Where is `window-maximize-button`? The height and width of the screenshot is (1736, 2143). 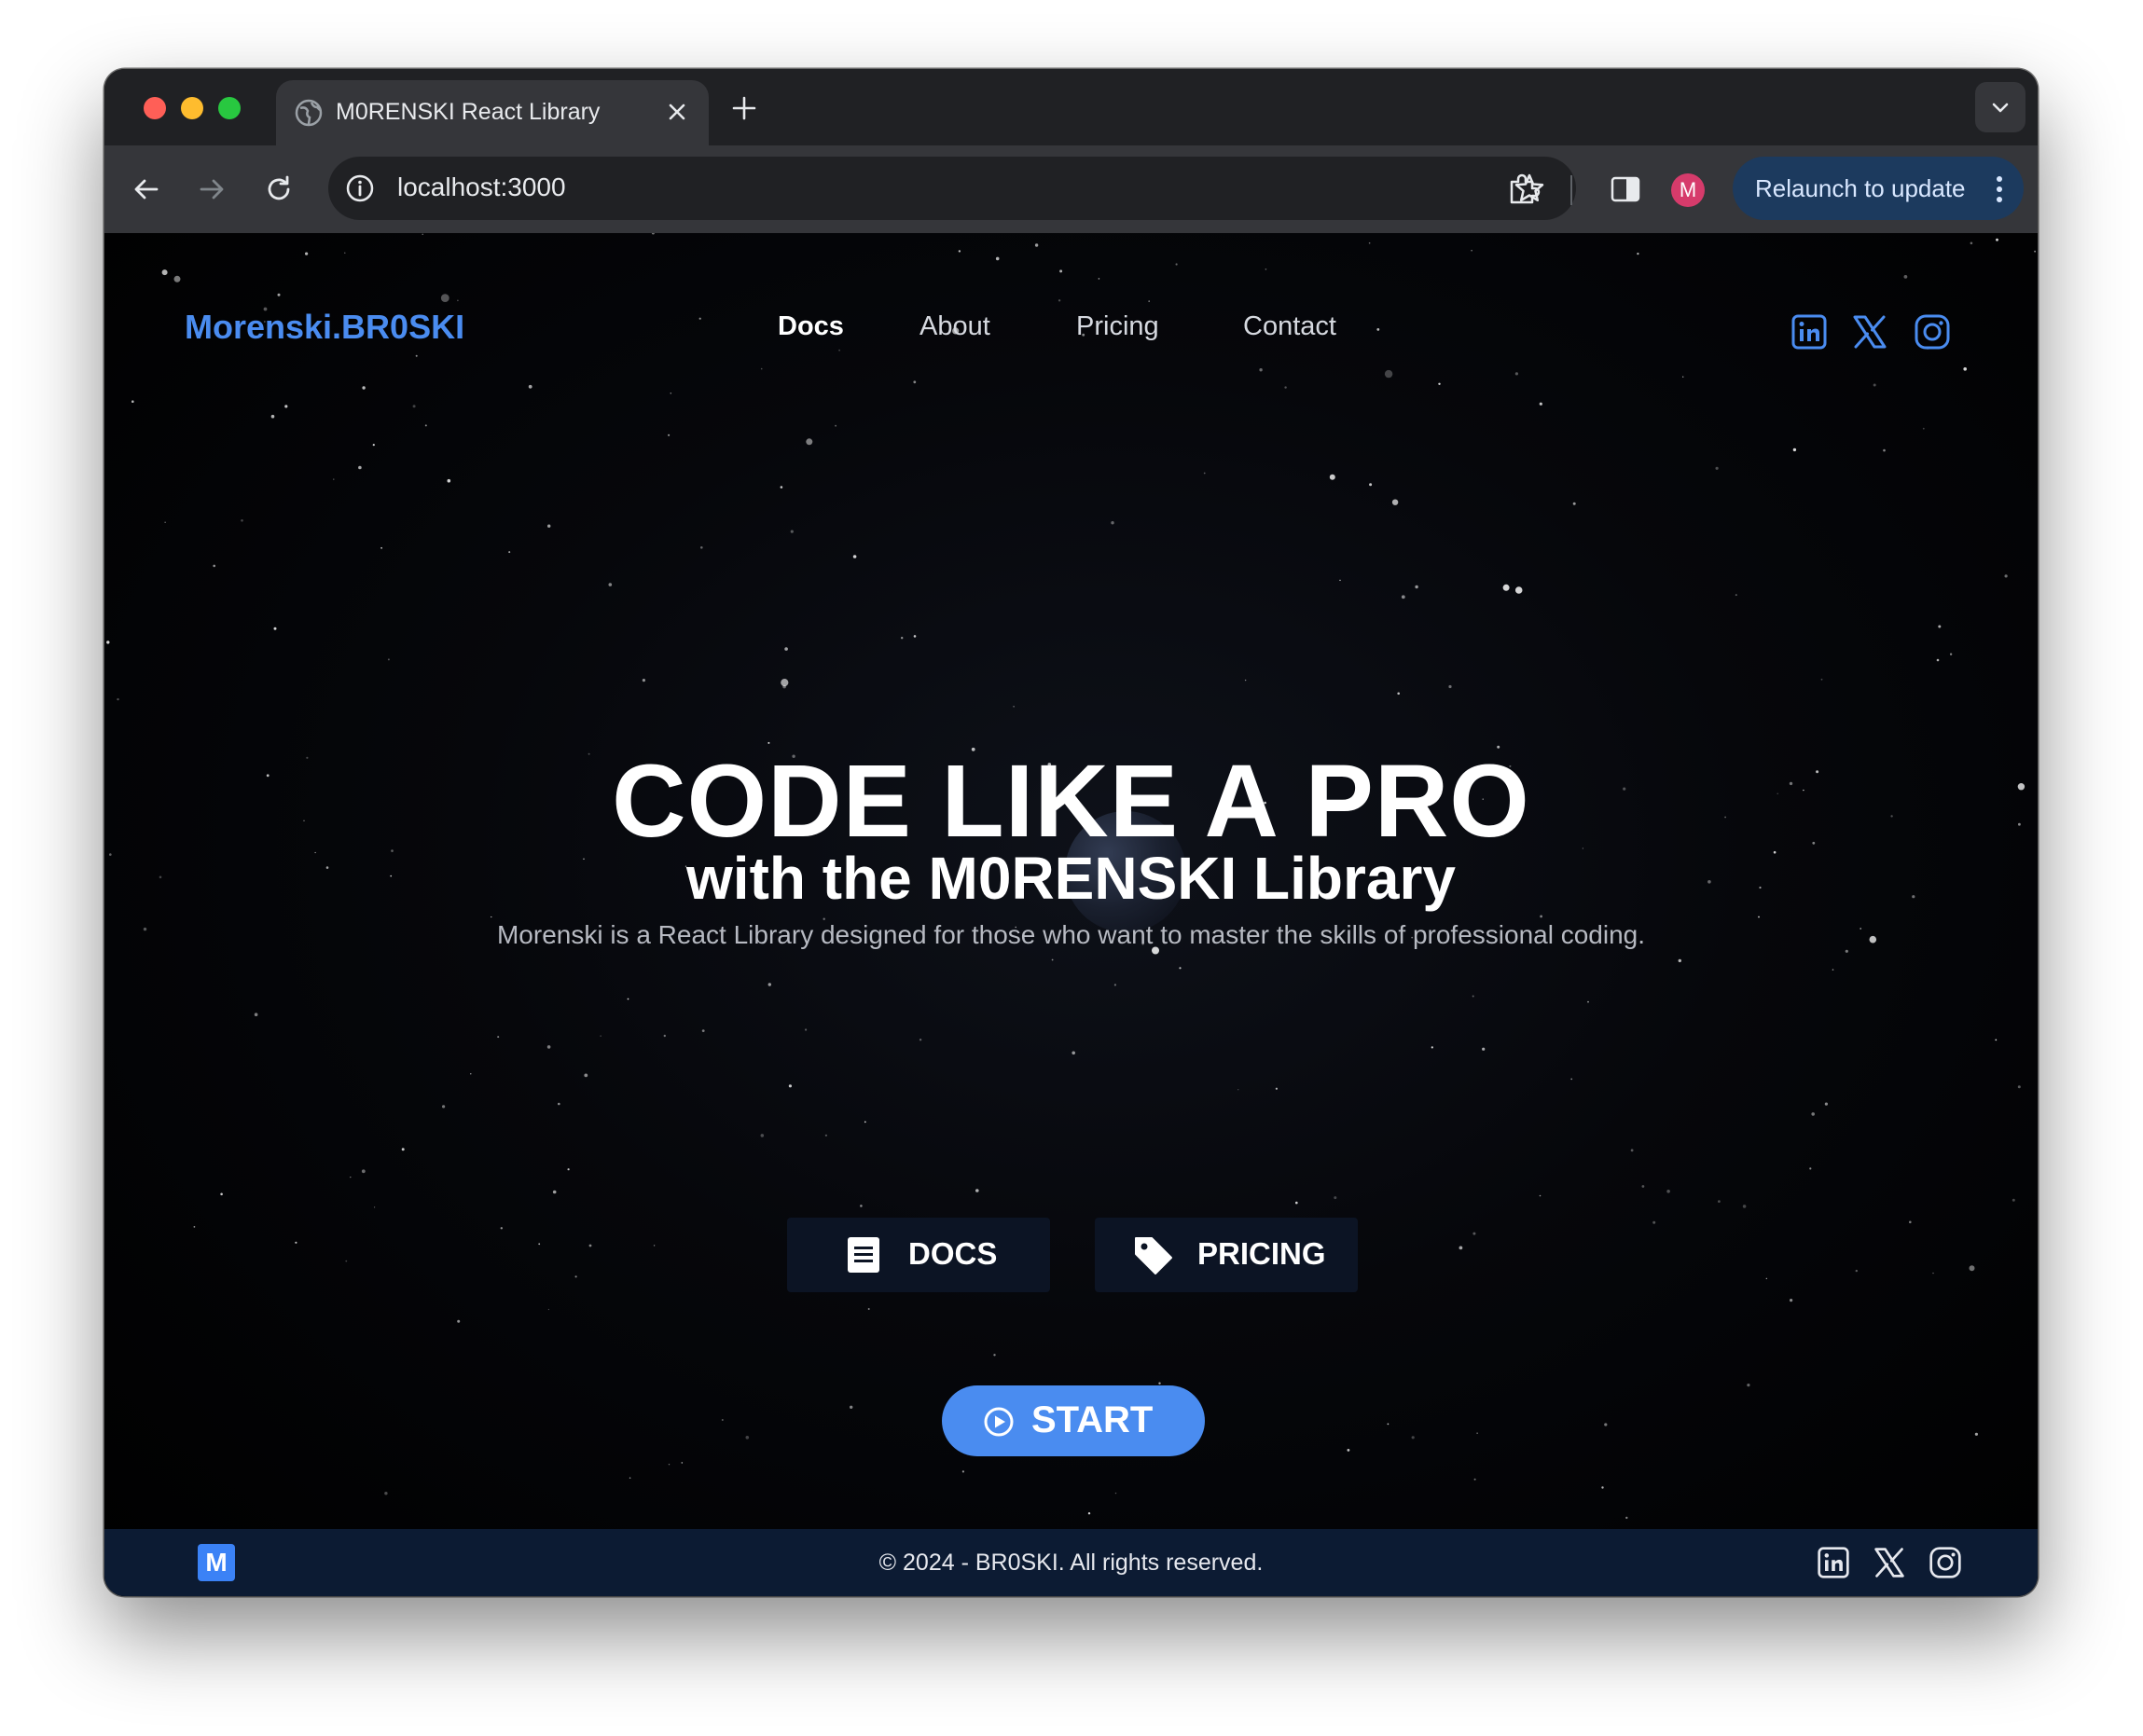
window-maximize-button is located at coordinates (229, 108).